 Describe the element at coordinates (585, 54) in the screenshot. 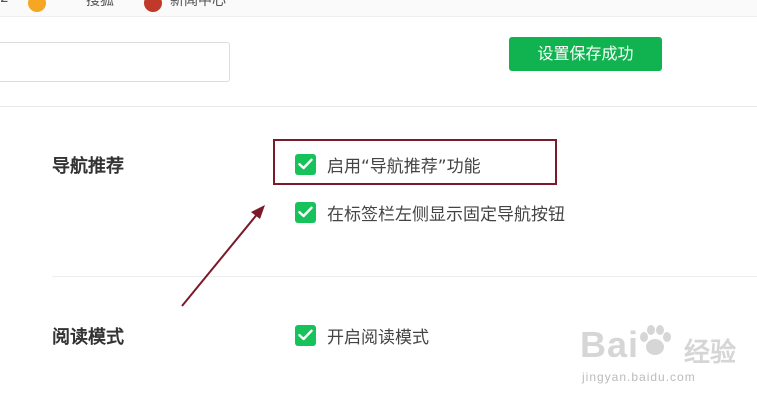

I see `save-success-toast: 设置保存成功` at that location.